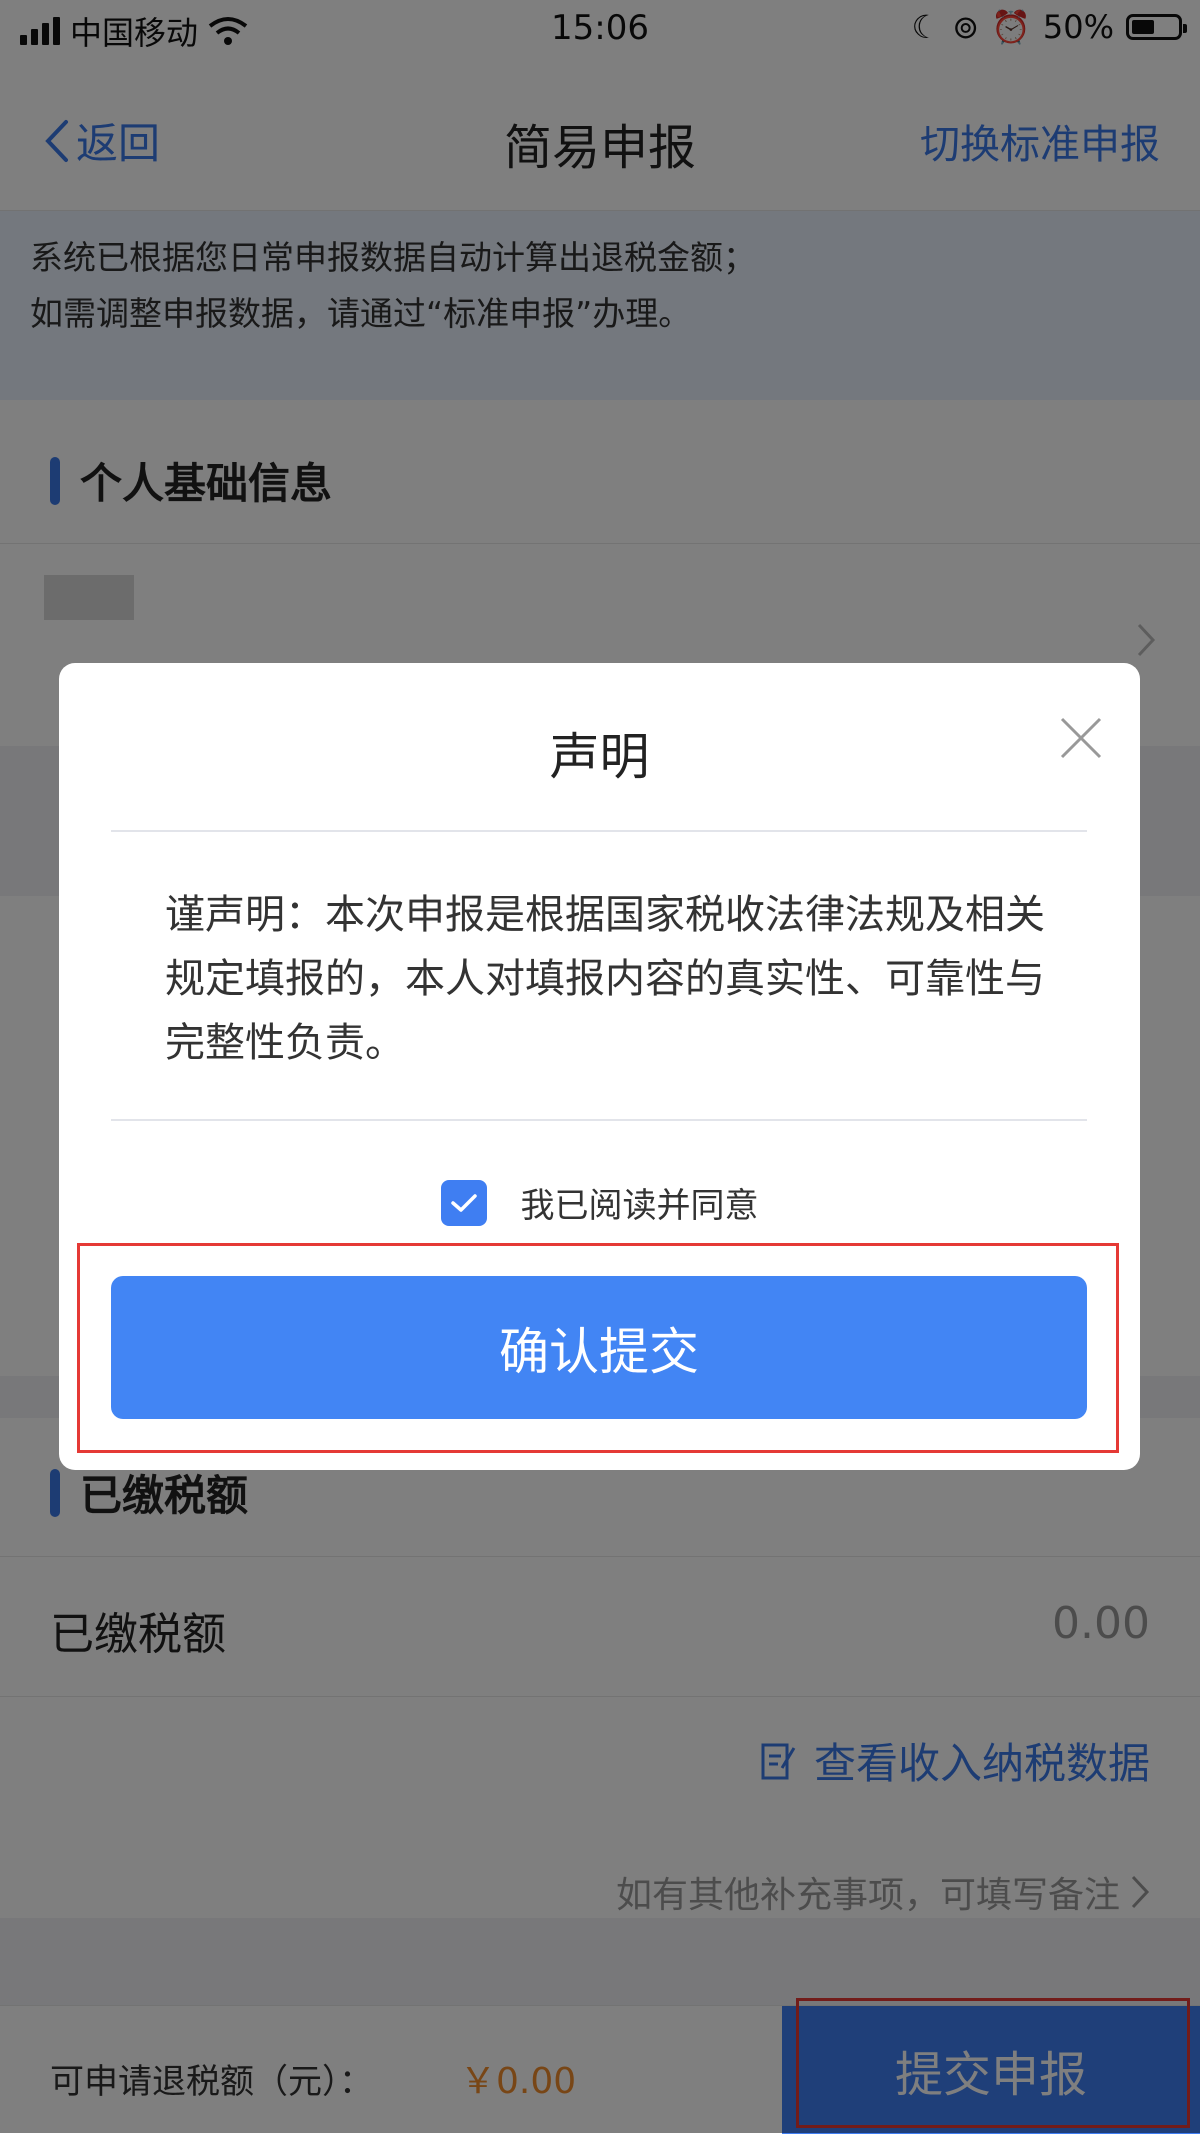 Image resolution: width=1200 pixels, height=2134 pixels. I want to click on dialog-divider-bottom, so click(599, 1120).